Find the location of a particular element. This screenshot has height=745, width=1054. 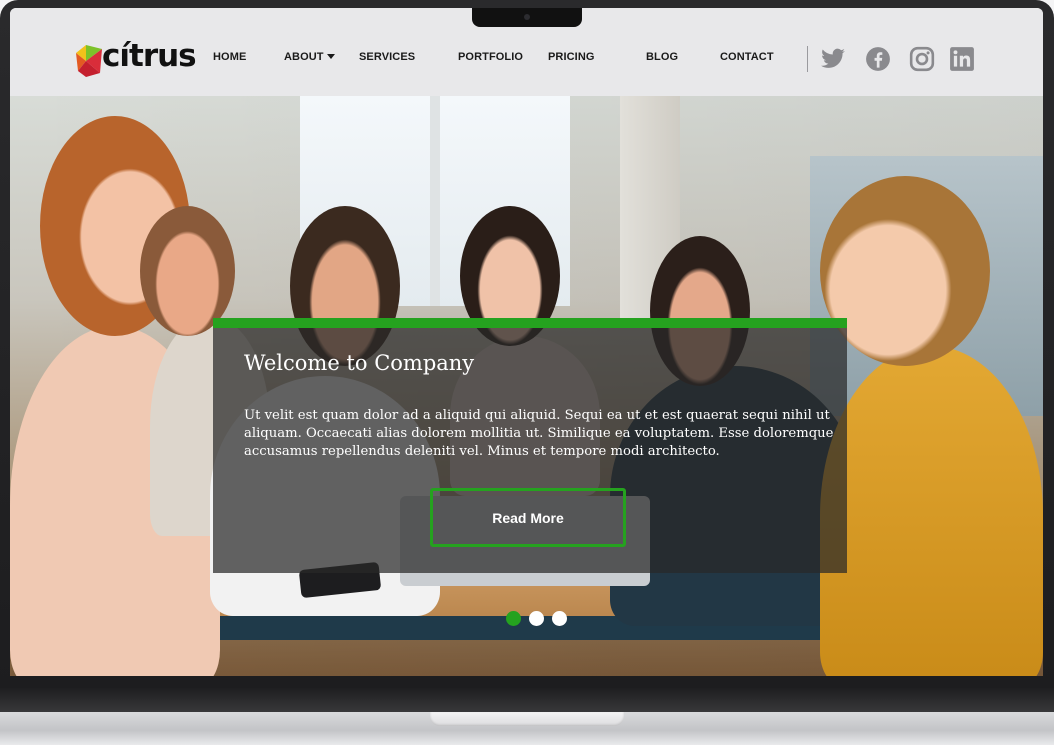

nav-contact: CONTACT is located at coordinates (747, 57).